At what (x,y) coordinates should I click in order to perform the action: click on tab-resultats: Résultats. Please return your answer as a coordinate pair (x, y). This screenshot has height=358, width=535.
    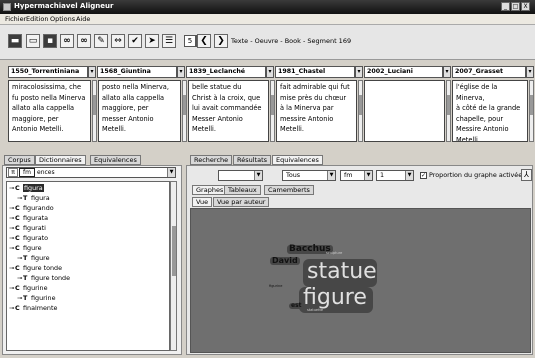
    Looking at the image, I should click on (252, 160).